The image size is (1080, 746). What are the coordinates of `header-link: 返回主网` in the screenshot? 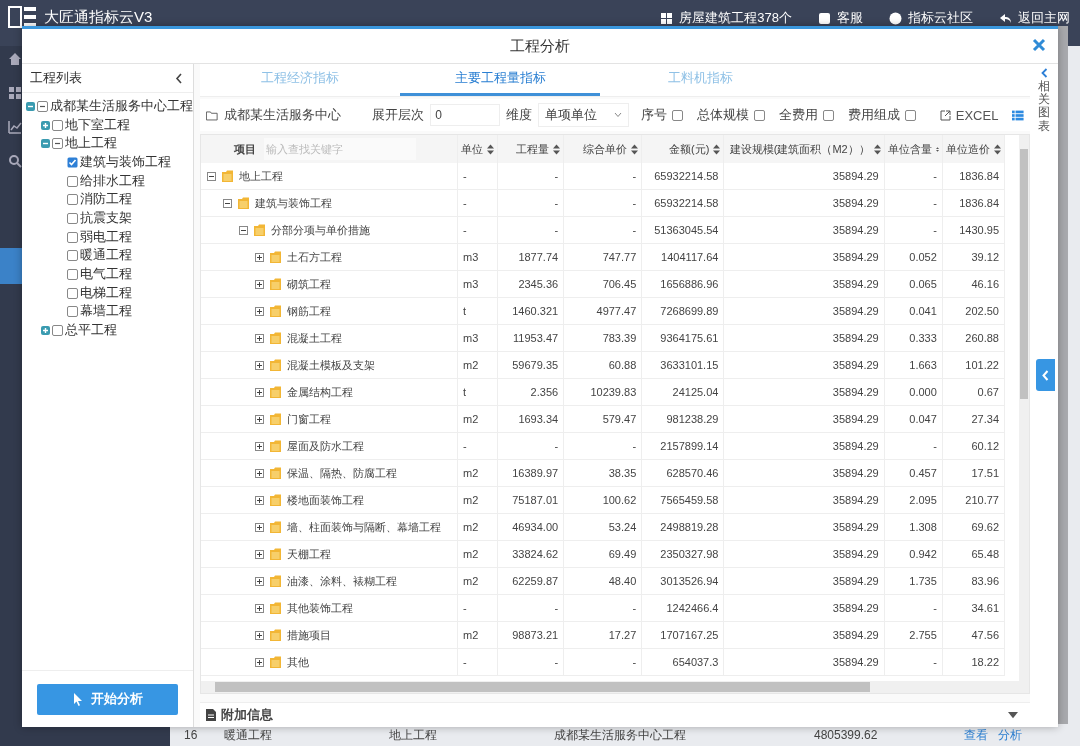 It's located at (1044, 18).